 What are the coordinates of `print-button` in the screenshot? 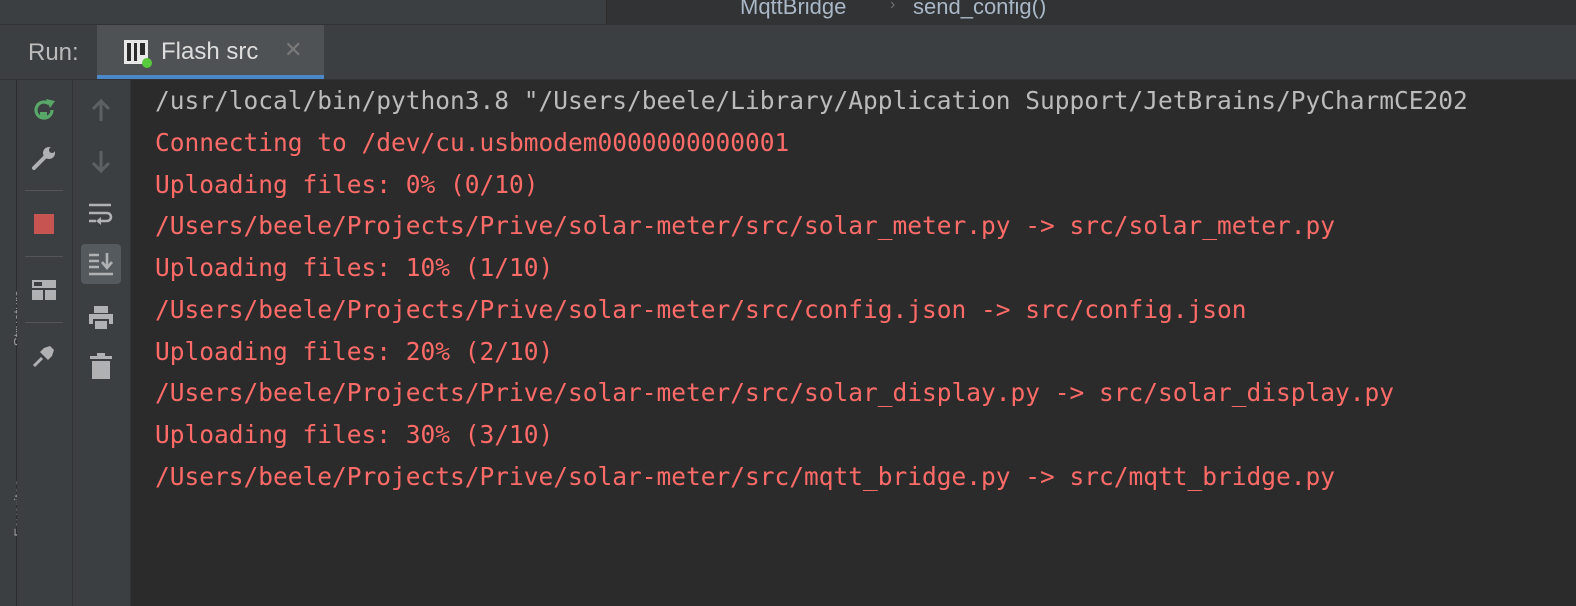 It's located at (101, 318).